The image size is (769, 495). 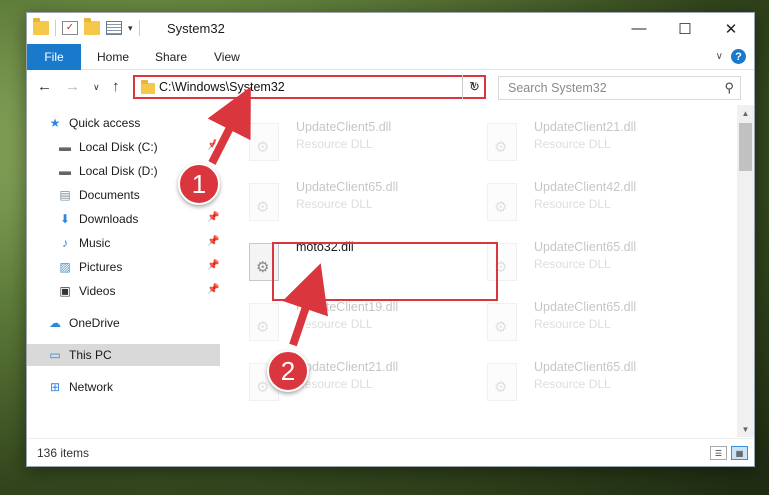 What do you see at coordinates (585, 187) in the screenshot?
I see `file-name: UpdateClient42.dll` at bounding box center [585, 187].